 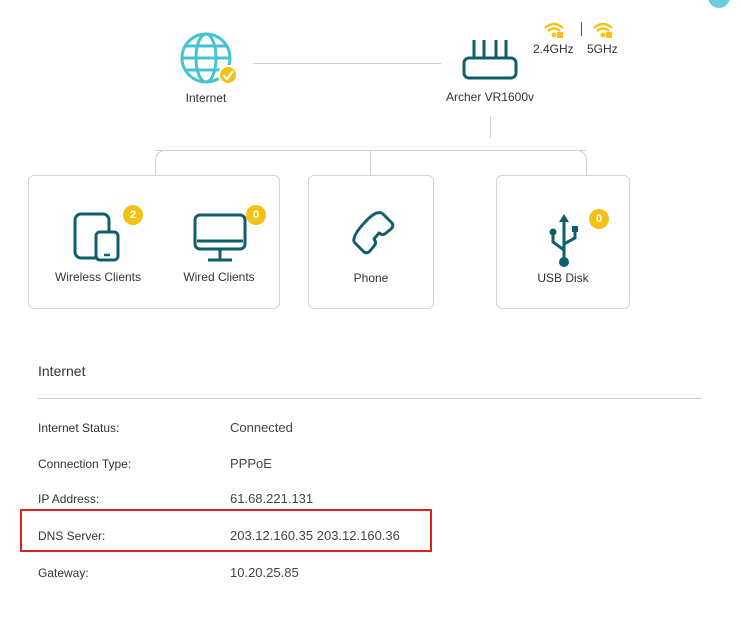 I want to click on section-divider, so click(x=370, y=398).